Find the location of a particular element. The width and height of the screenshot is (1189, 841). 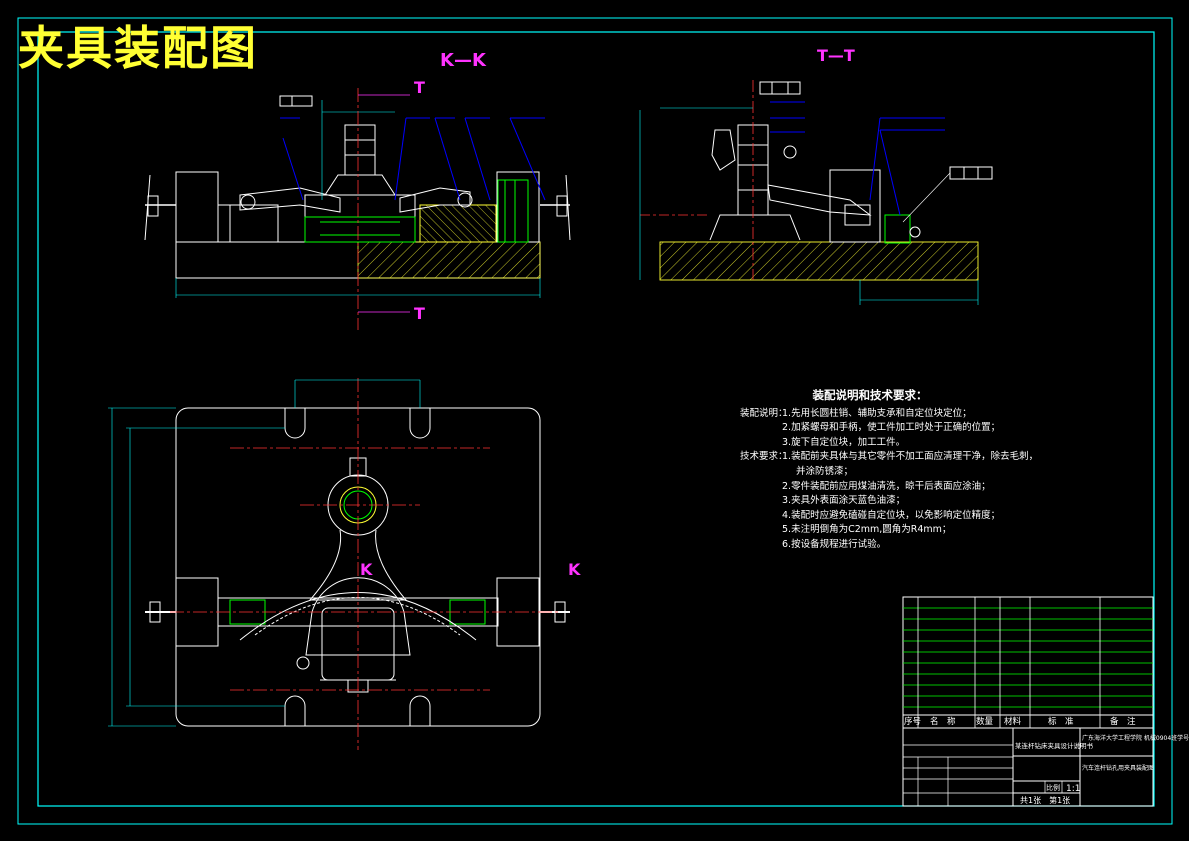

tech-req-4: 4.装配时应避免磕碰自定位块，以免影响定位精度； is located at coordinates (891, 515).